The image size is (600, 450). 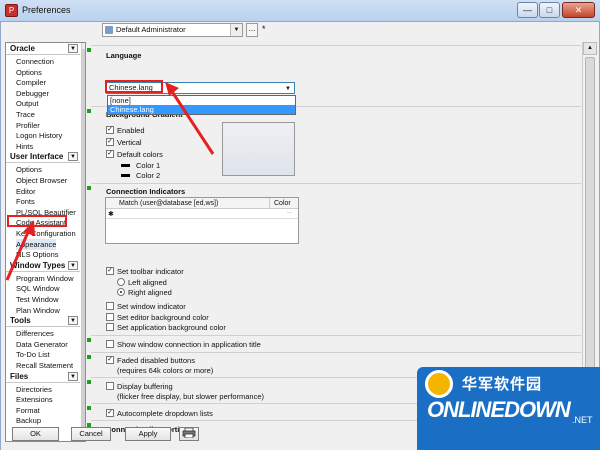 I want to click on site-watermark-logo: 华军软件园 ONLINEDOWN .NET, so click(x=508, y=408).